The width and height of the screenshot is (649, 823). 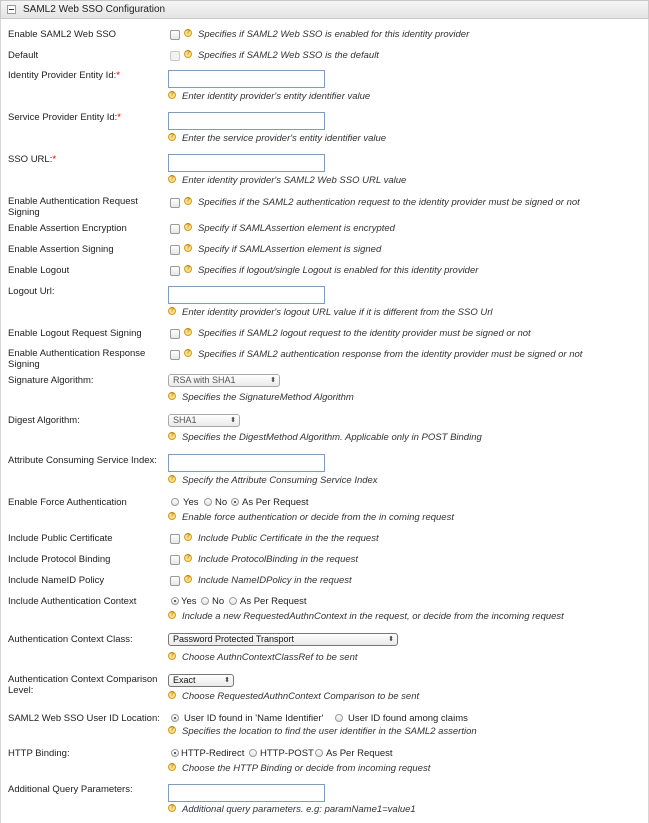 I want to click on label: Additional Query Parameters:, so click(x=70, y=789).